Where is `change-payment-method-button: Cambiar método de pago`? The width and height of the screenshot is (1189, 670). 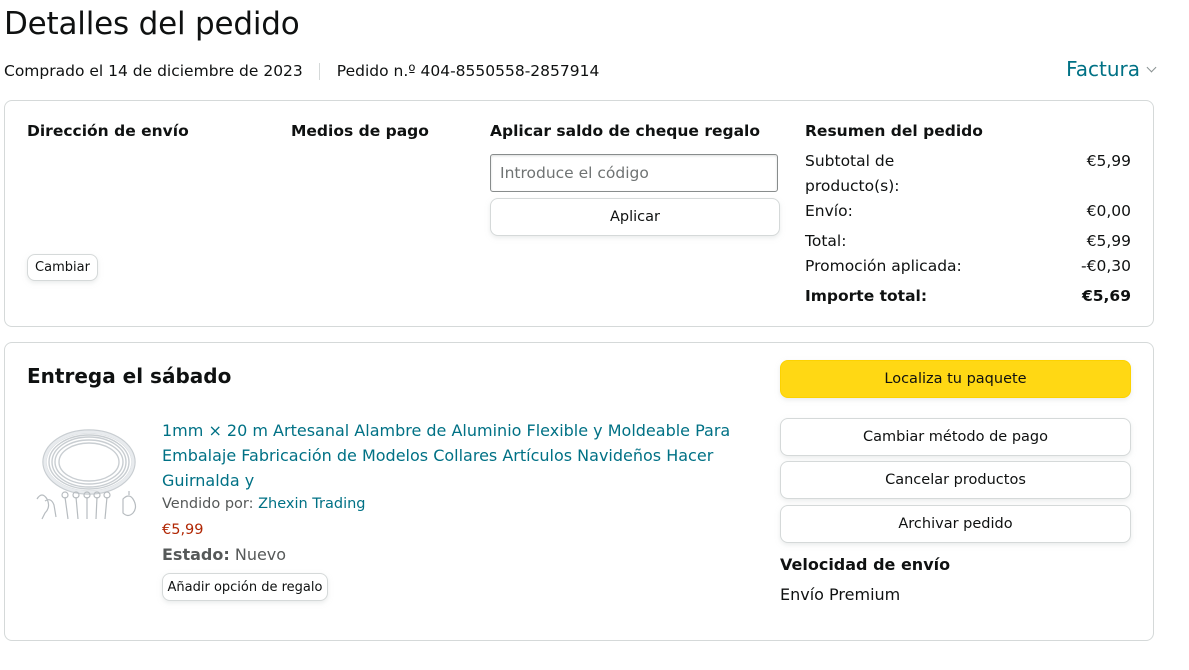
change-payment-method-button: Cambiar método de pago is located at coordinates (955, 437).